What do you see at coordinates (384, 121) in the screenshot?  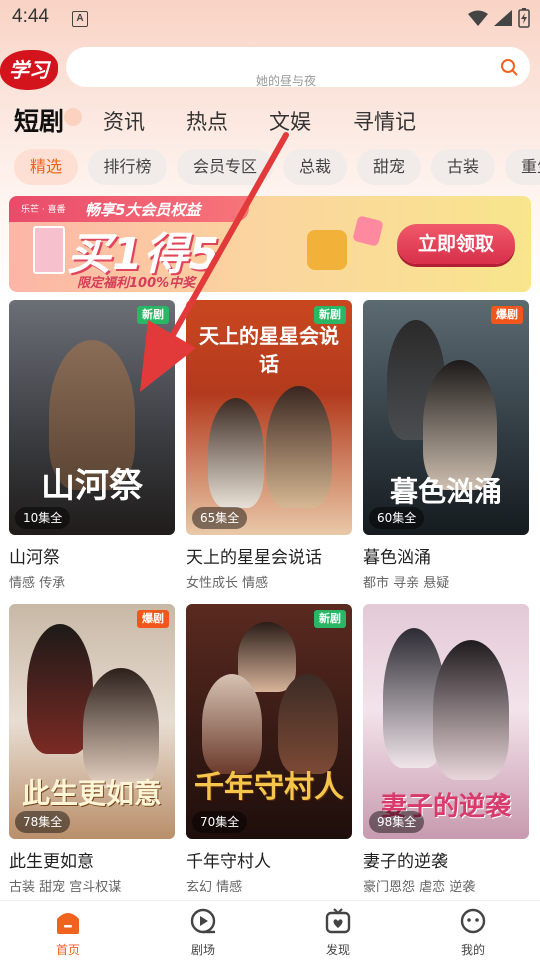 I see `tab-love-story: 寻情记` at bounding box center [384, 121].